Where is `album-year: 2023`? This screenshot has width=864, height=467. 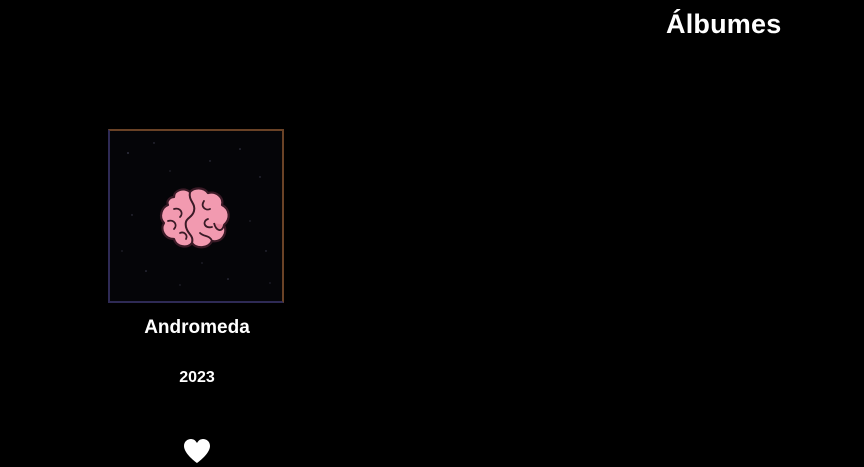
album-year: 2023 is located at coordinates (197, 377).